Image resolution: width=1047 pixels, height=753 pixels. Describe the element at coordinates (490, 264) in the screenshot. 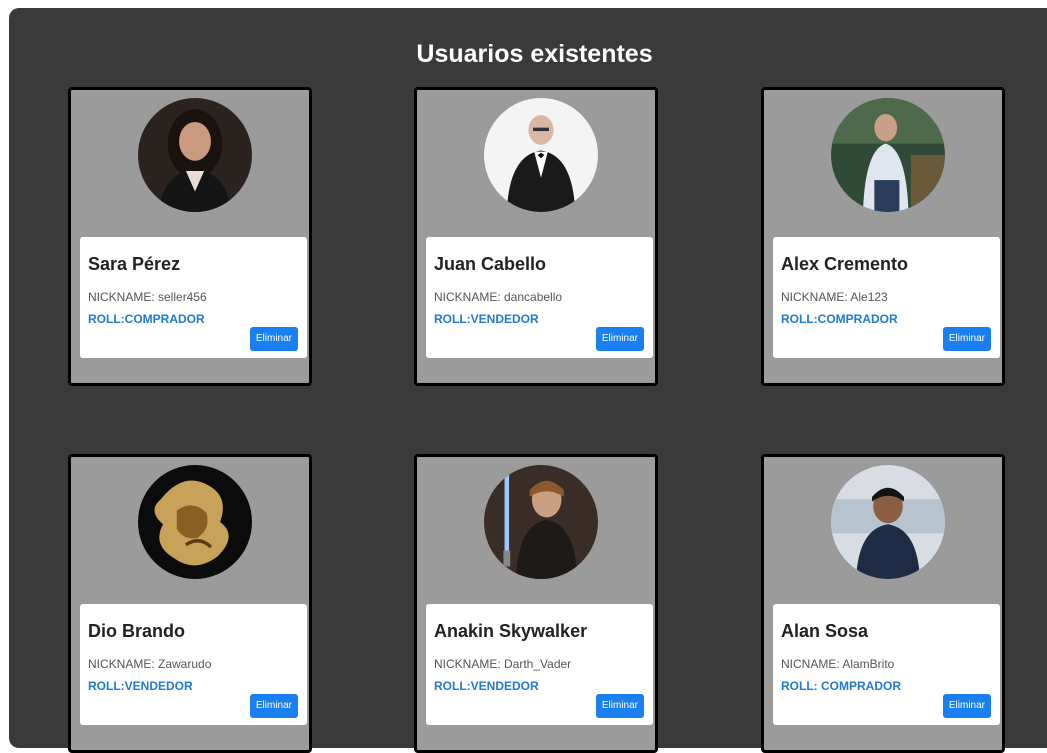

I see `user-name: Juan Cabello` at that location.